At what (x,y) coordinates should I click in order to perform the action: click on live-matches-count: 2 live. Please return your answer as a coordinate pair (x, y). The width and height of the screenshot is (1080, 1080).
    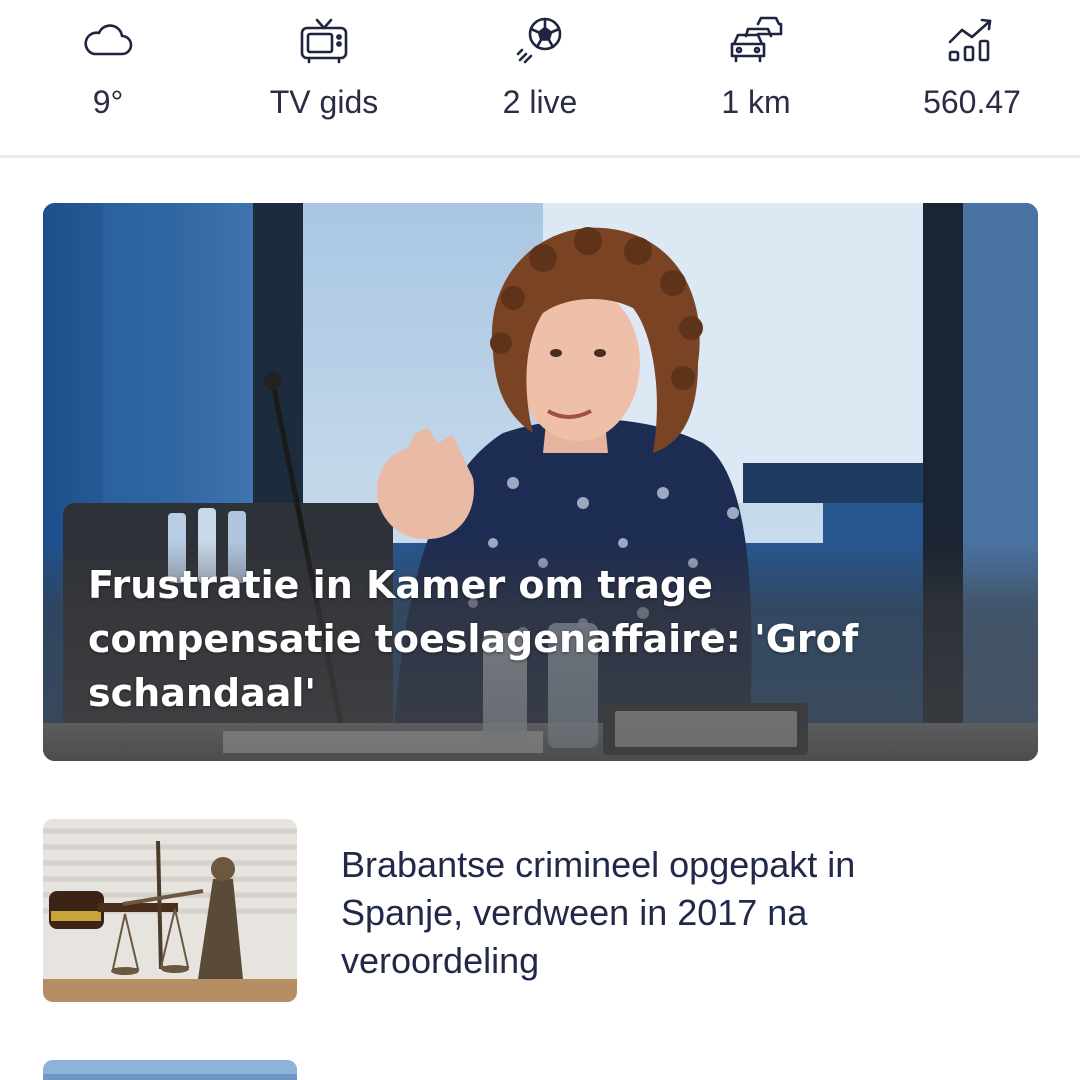
    Looking at the image, I should click on (540, 102).